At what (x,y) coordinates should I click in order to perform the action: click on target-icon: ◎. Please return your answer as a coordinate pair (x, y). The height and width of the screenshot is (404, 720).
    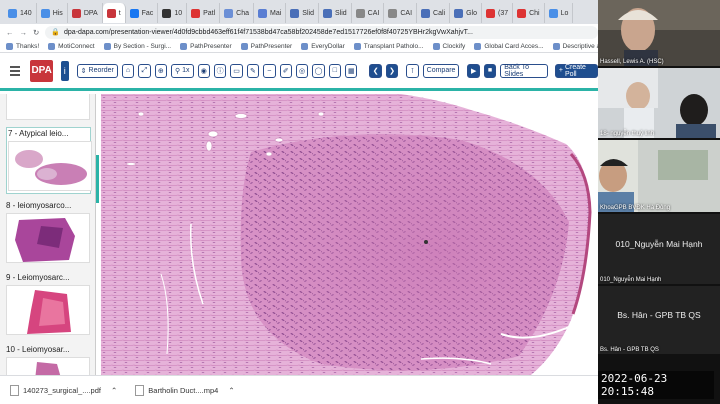
    Looking at the image, I should click on (302, 70).